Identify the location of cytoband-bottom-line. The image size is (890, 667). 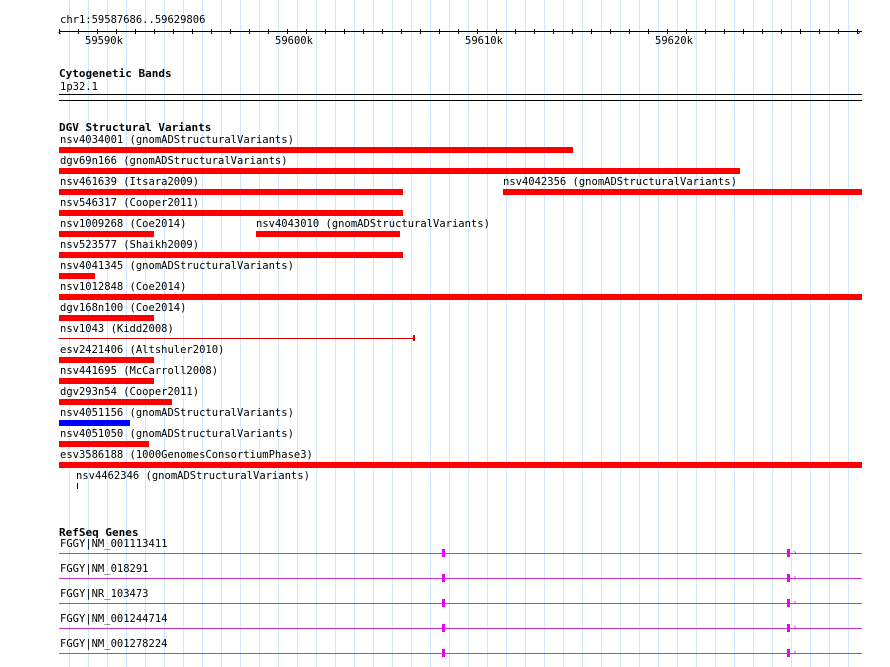
(460, 100).